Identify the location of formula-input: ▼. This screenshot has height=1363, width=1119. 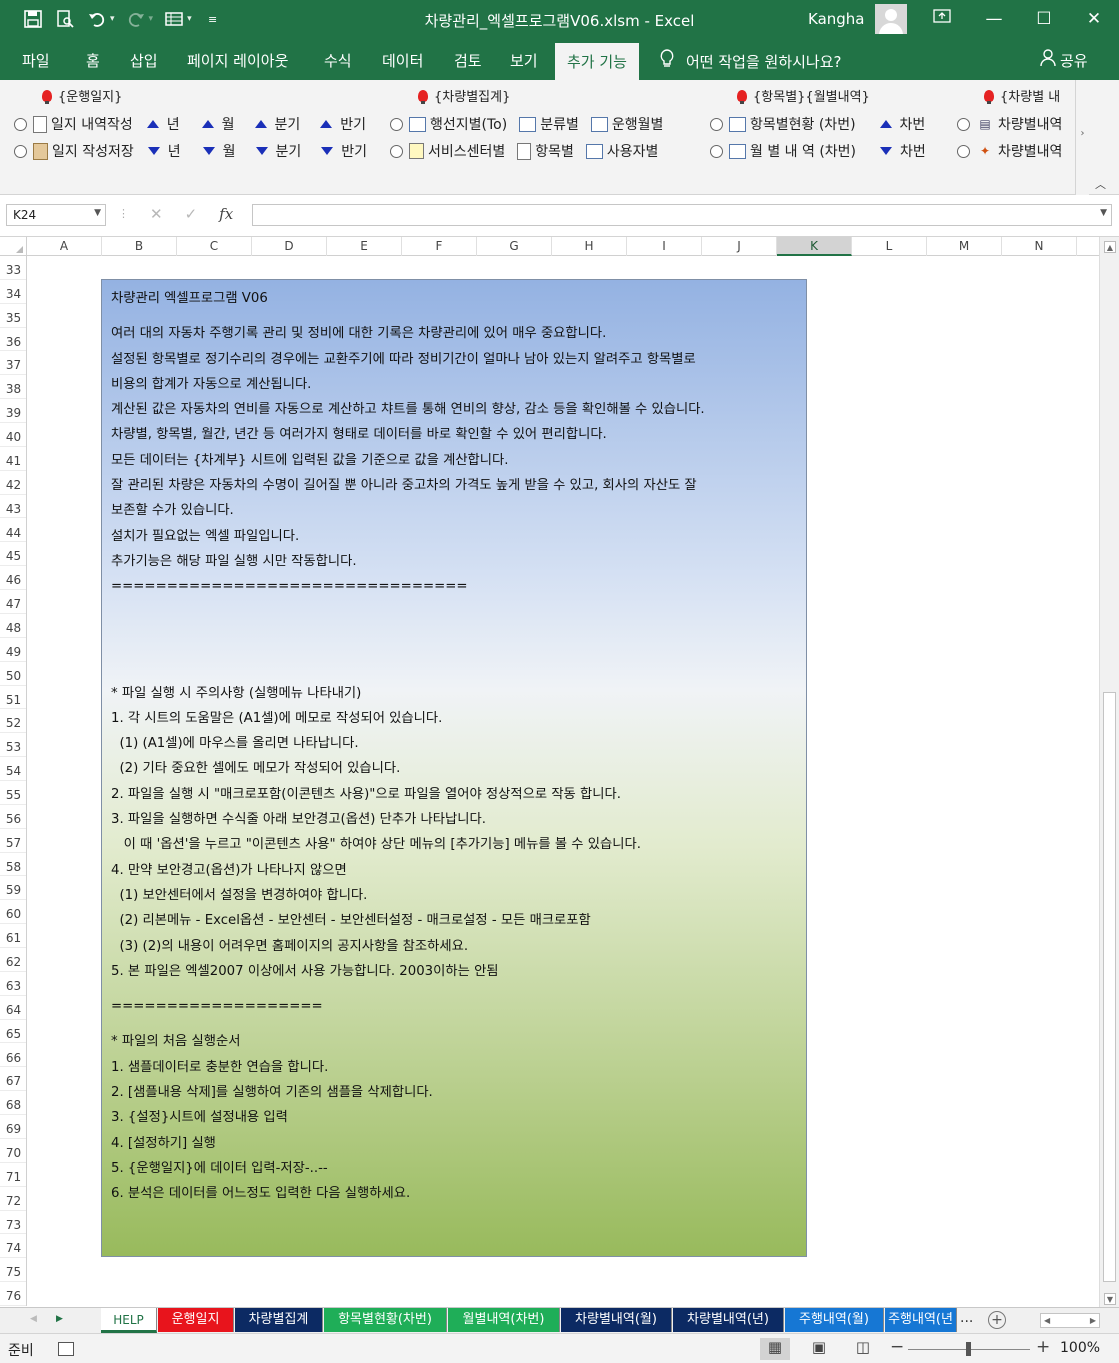
(682, 215).